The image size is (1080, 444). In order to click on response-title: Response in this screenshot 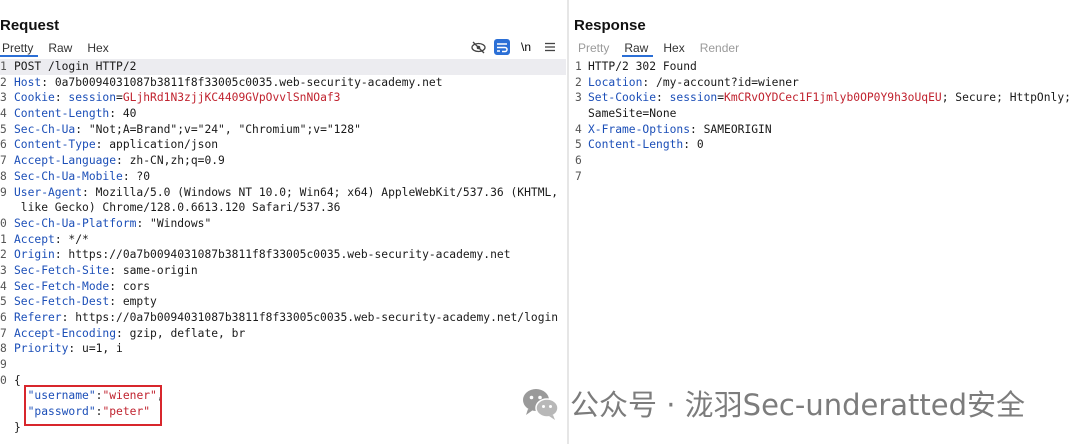, I will do `click(610, 25)`.